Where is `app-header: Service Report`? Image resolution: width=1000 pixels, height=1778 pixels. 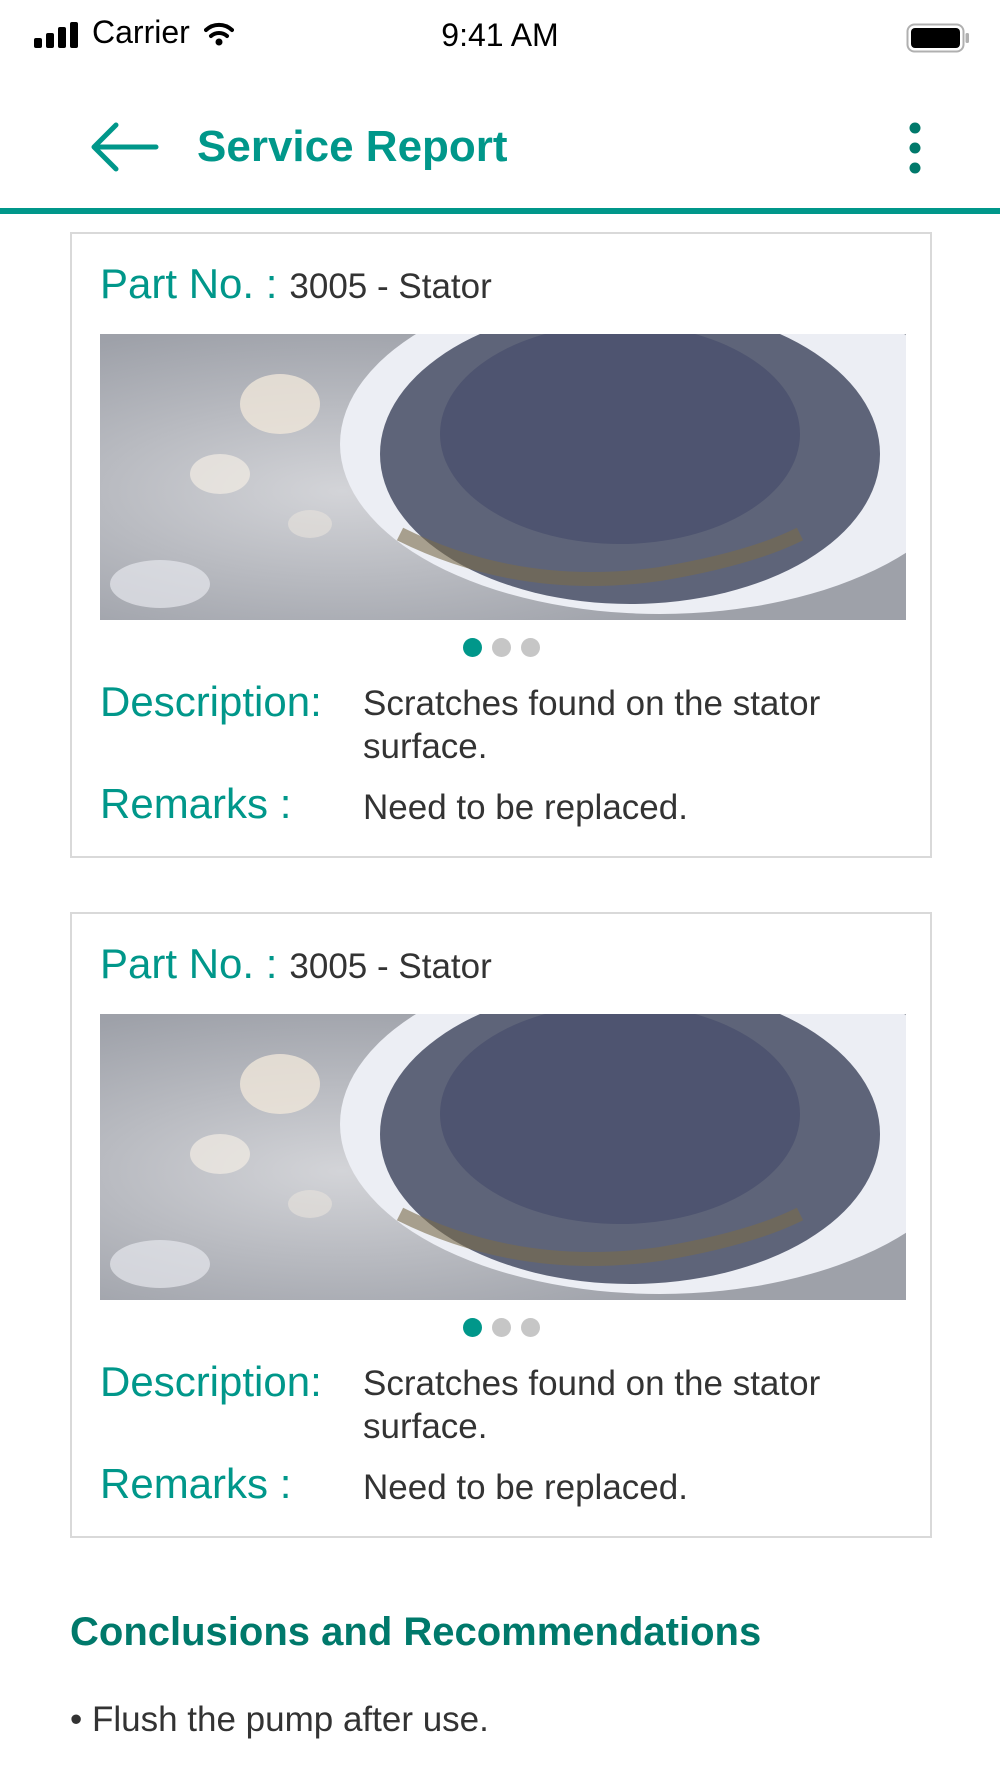 app-header: Service Report is located at coordinates (500, 143).